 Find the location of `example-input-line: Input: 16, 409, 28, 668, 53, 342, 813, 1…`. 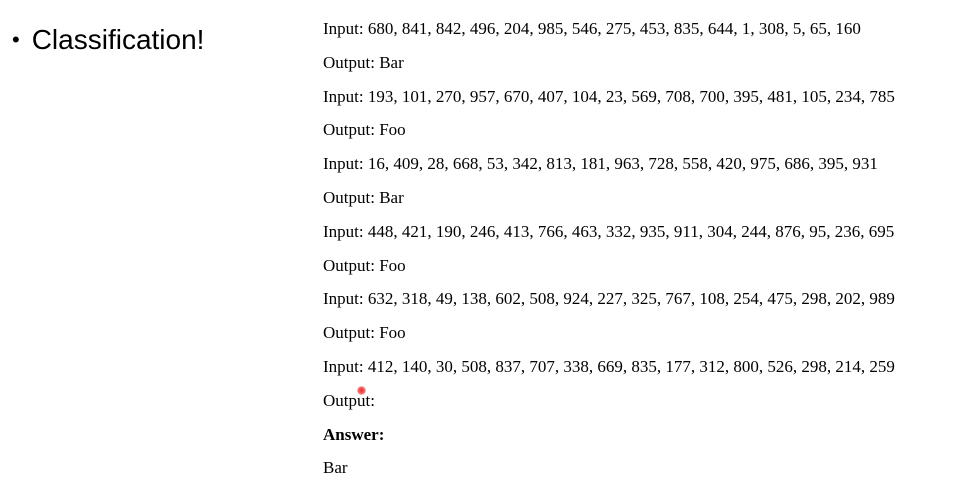

example-input-line: Input: 16, 409, 28, 668, 53, 342, 813, 1… is located at coordinates (648, 170).